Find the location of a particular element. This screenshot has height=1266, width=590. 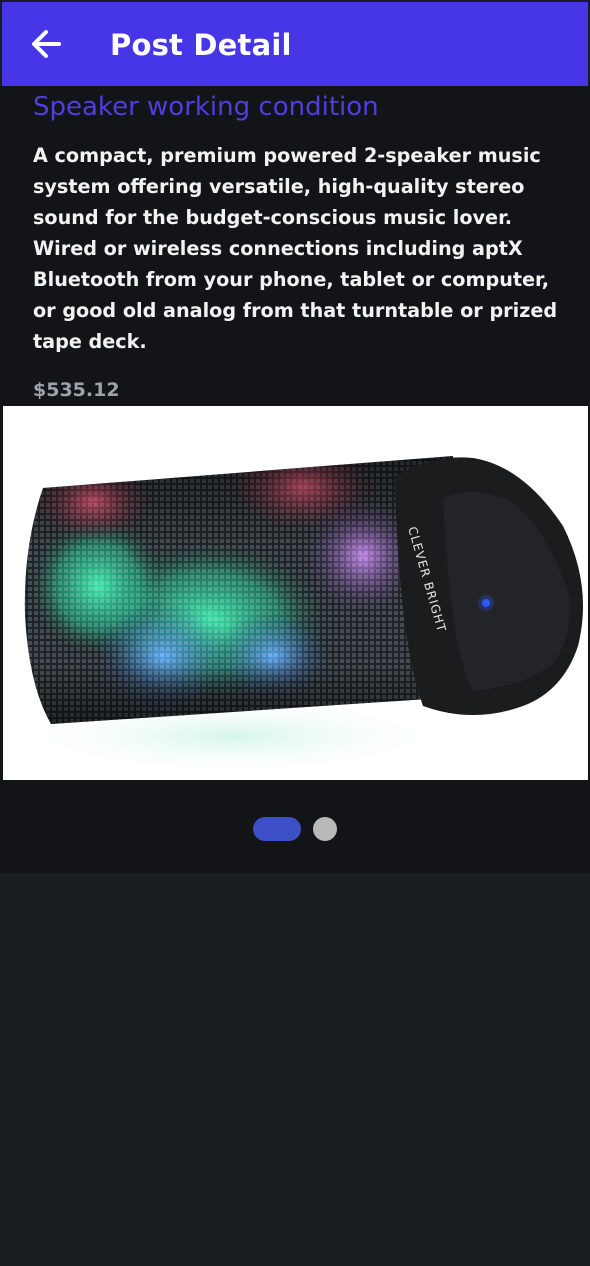

carousel-dot is located at coordinates (325, 829).